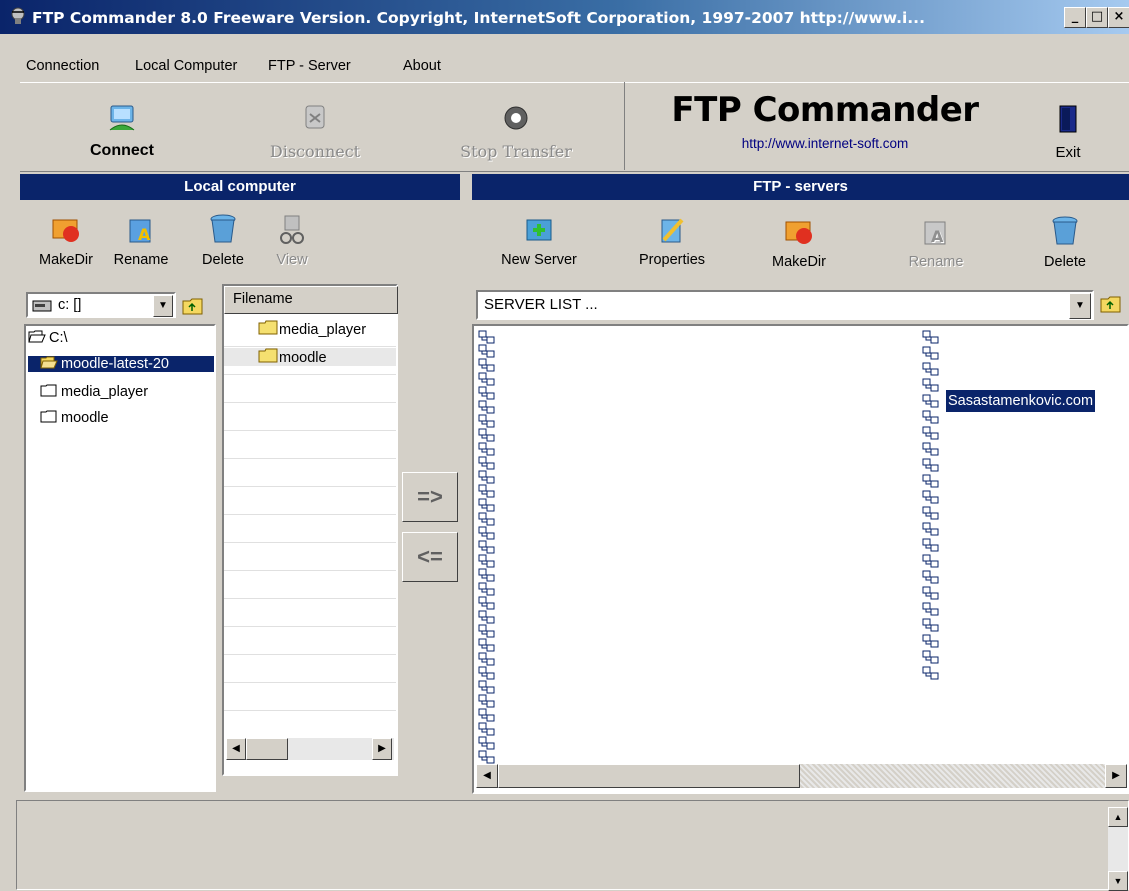 The image size is (1129, 891). Describe the element at coordinates (186, 66) in the screenshot. I see `menu-local-computer: Local Computer` at that location.